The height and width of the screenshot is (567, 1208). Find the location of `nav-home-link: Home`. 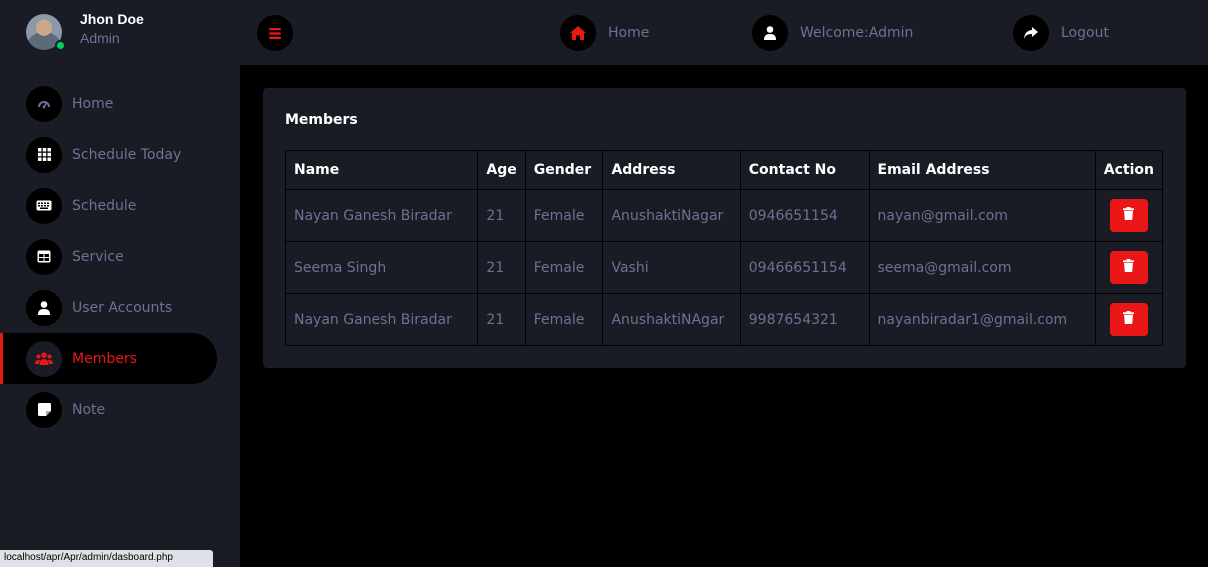

nav-home-link: Home is located at coordinates (604, 33).